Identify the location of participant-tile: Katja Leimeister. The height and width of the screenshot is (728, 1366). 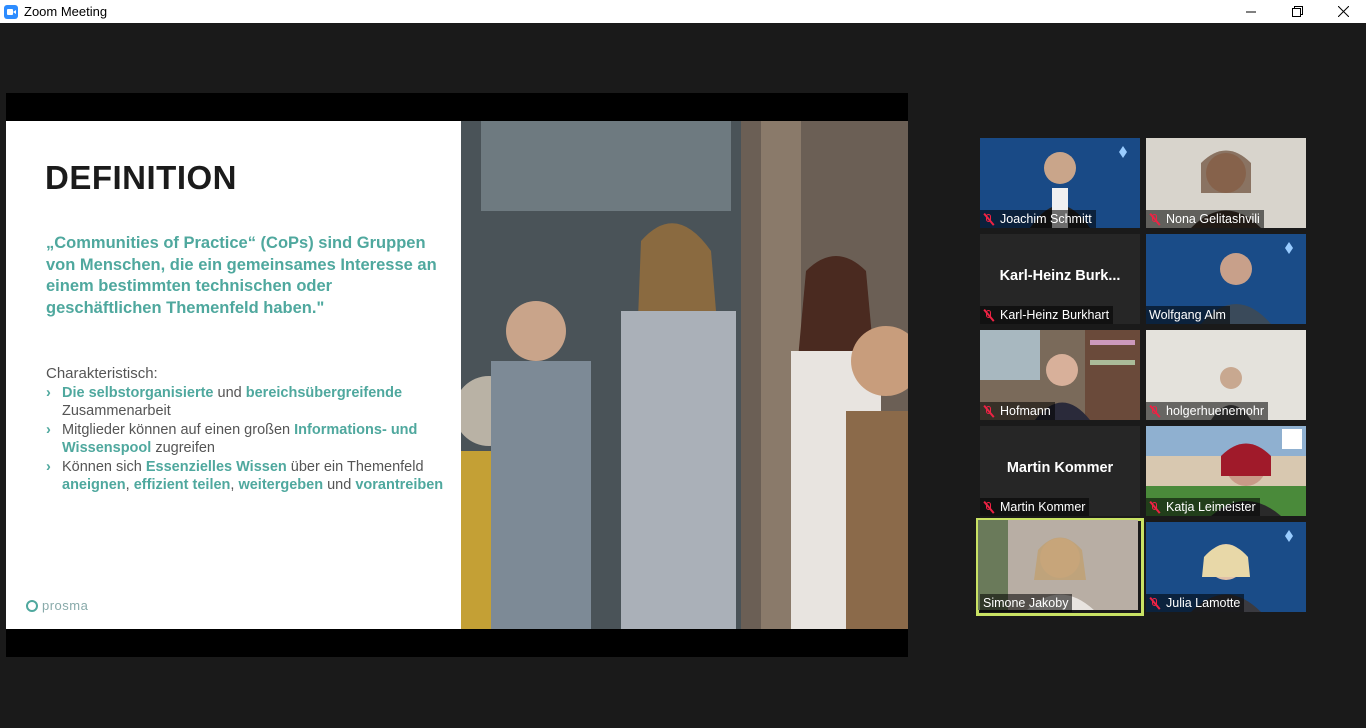
(1226, 471).